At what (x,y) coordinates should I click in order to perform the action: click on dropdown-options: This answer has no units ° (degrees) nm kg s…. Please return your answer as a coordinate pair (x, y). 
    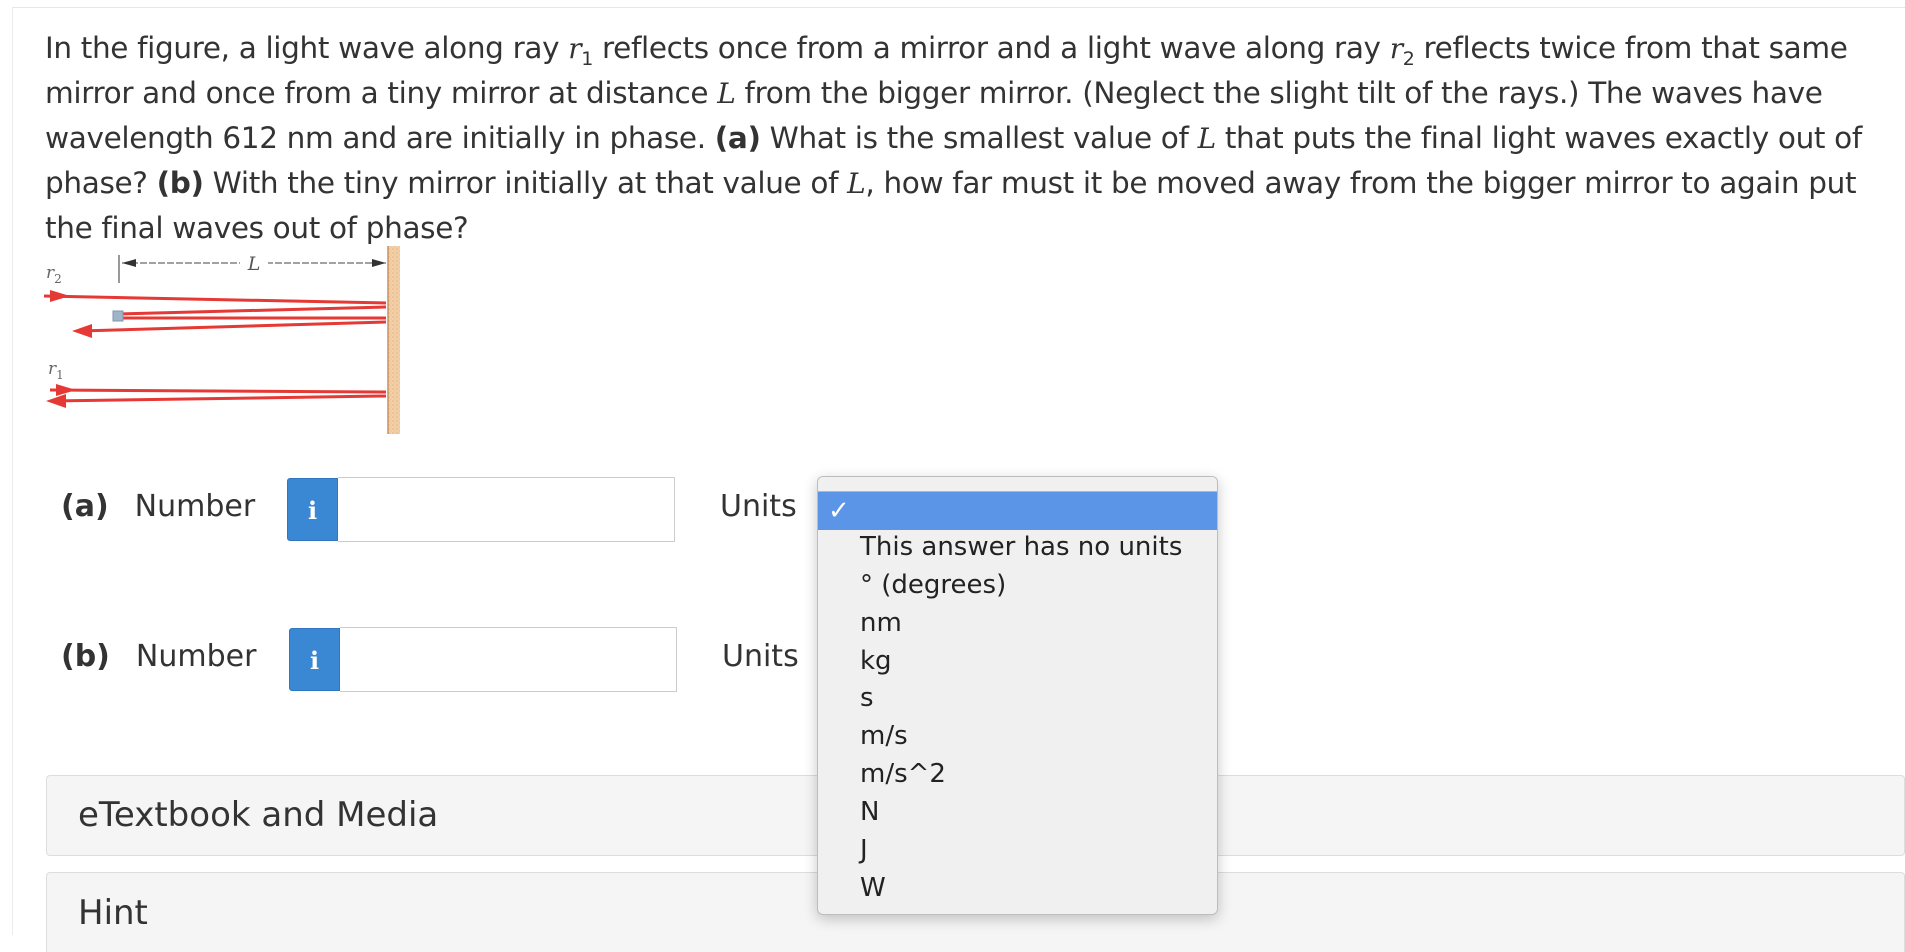
    Looking at the image, I should click on (1017, 717).